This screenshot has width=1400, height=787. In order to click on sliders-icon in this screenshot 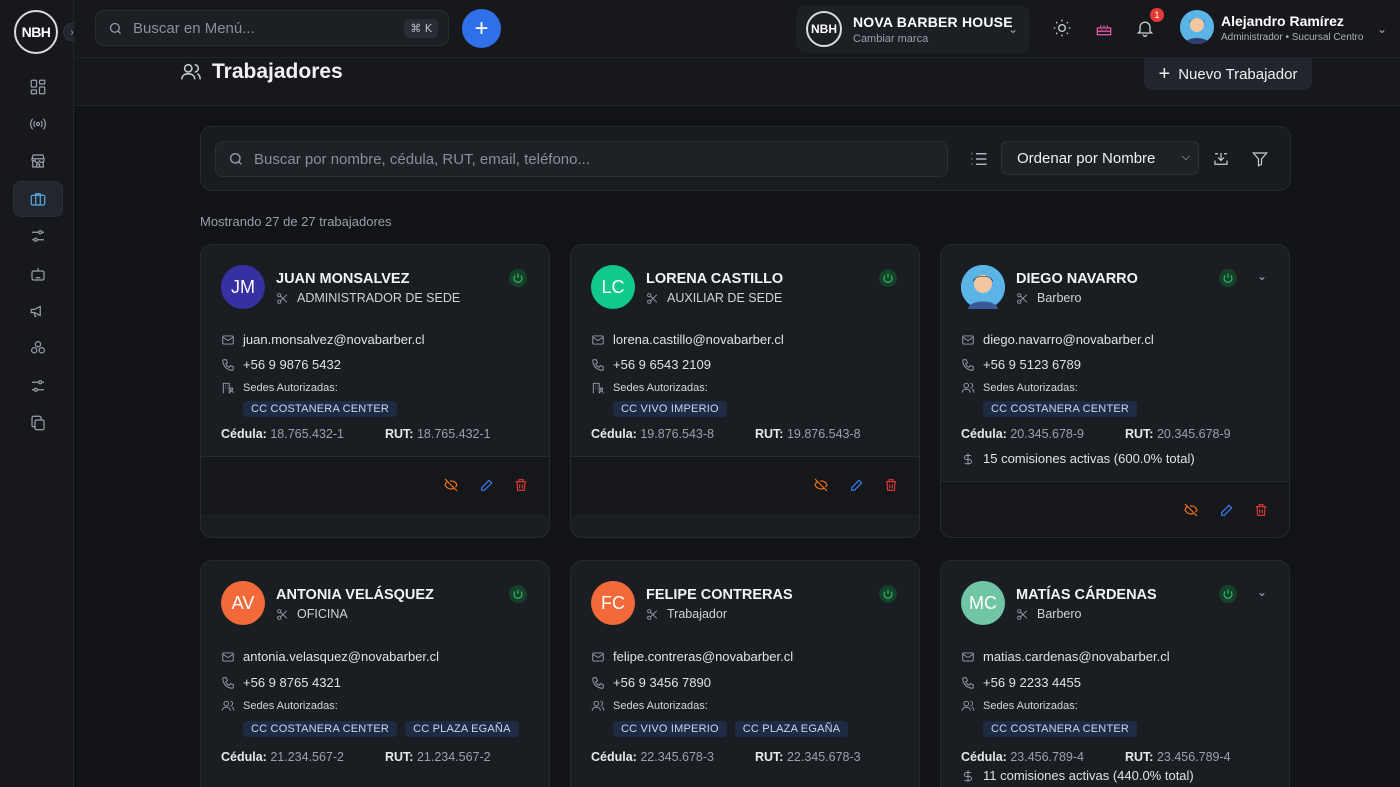, I will do `click(38, 236)`.